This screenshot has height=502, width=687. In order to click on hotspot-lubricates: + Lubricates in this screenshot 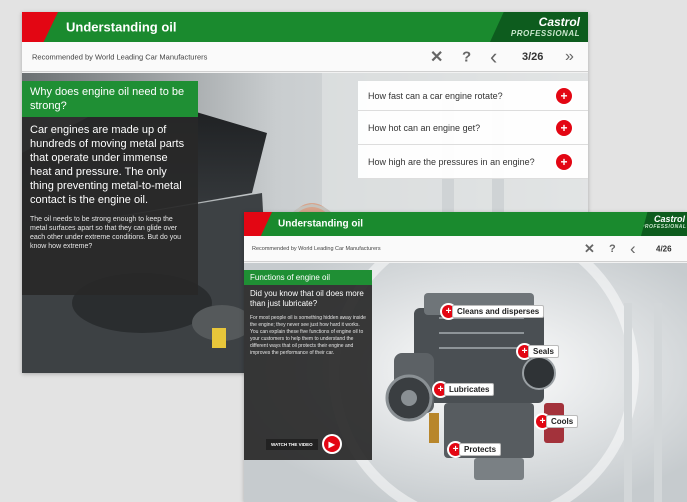, I will do `click(464, 389)`.